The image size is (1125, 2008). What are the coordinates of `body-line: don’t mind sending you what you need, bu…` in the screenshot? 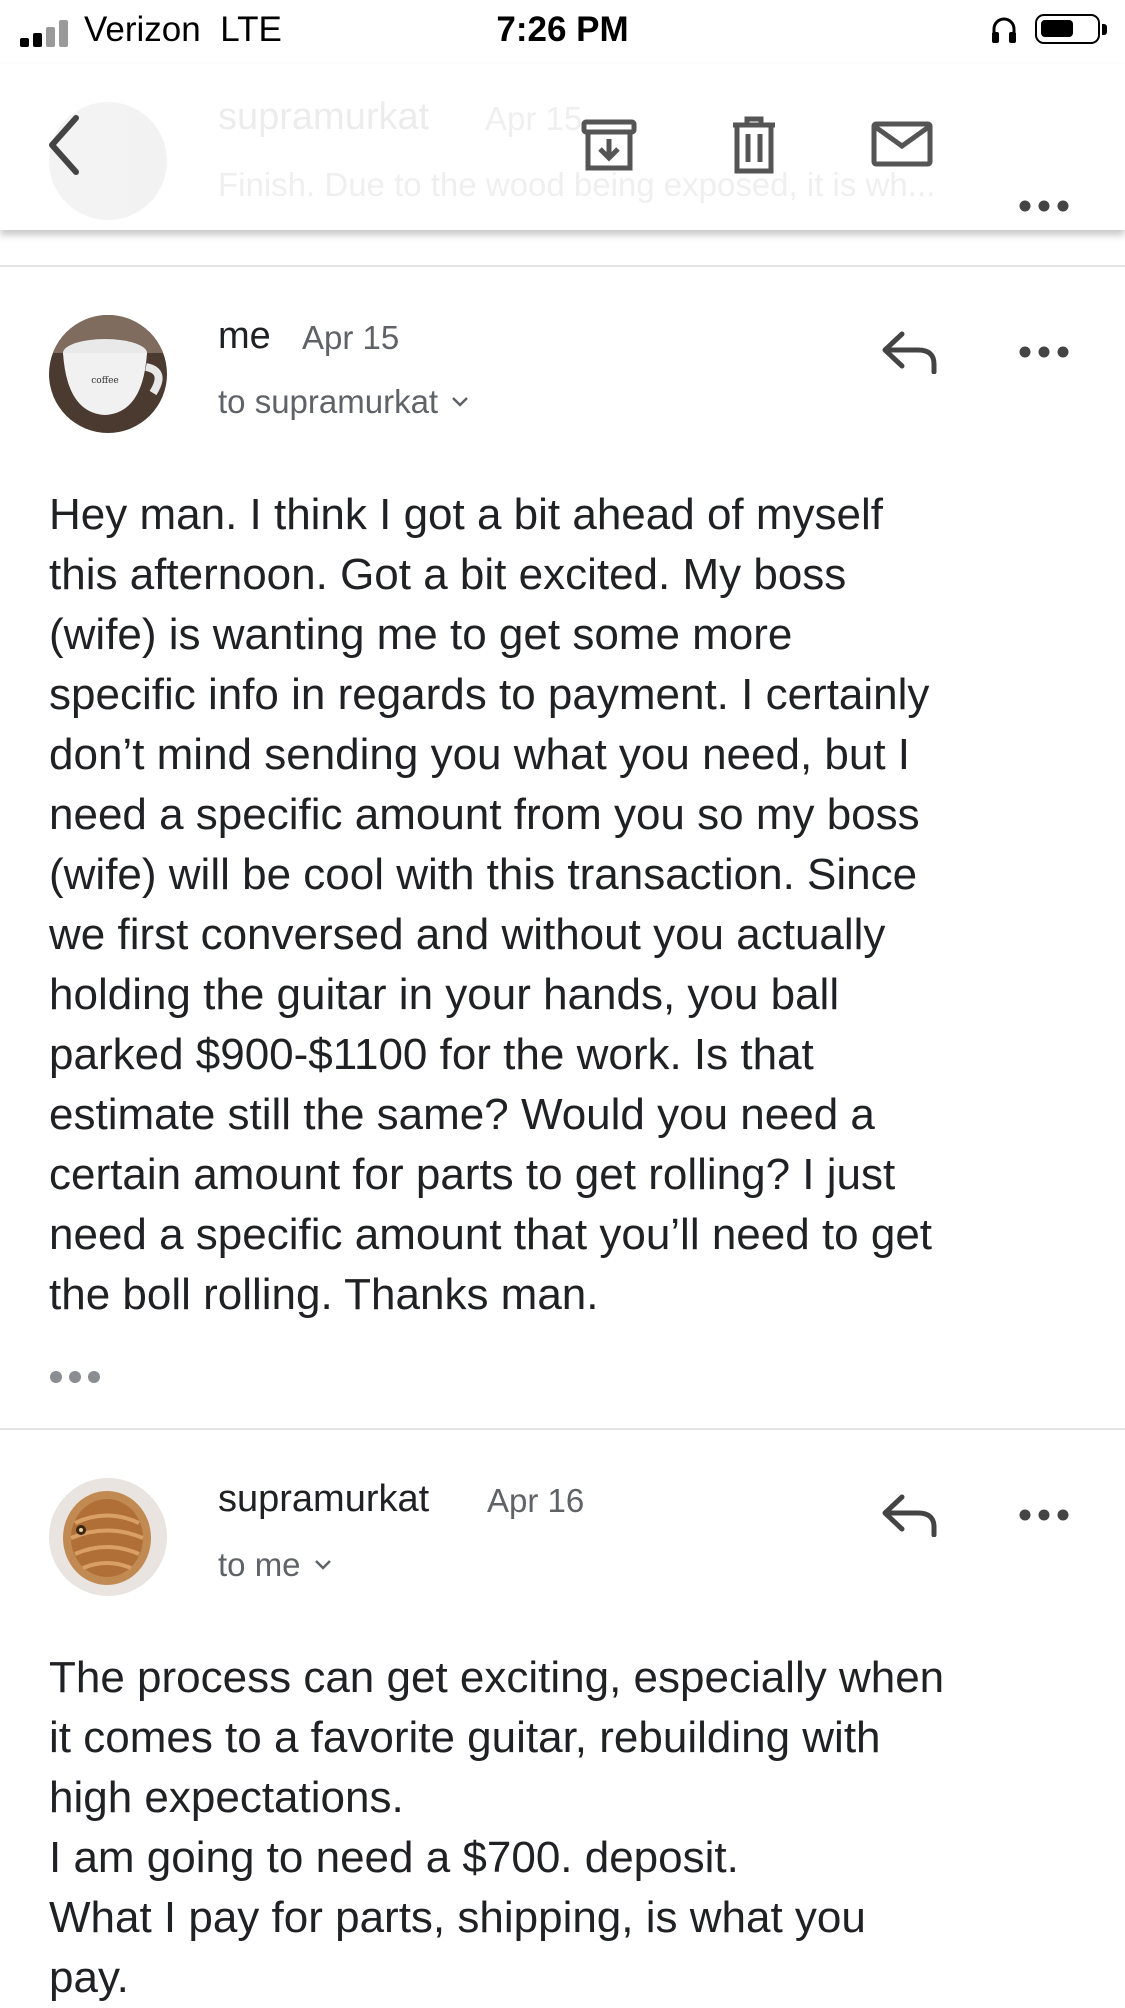 It's located at (480, 754).